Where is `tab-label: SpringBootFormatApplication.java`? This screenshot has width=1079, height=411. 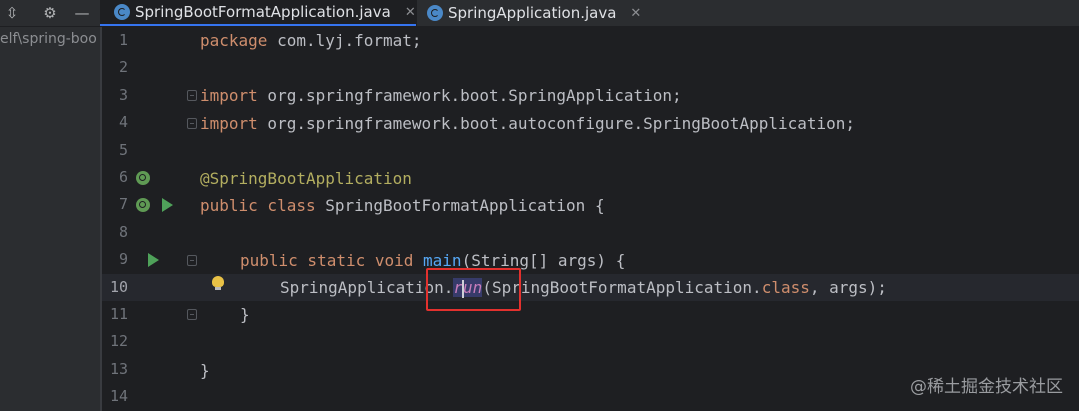
tab-label: SpringBootFormatApplication.java is located at coordinates (263, 12).